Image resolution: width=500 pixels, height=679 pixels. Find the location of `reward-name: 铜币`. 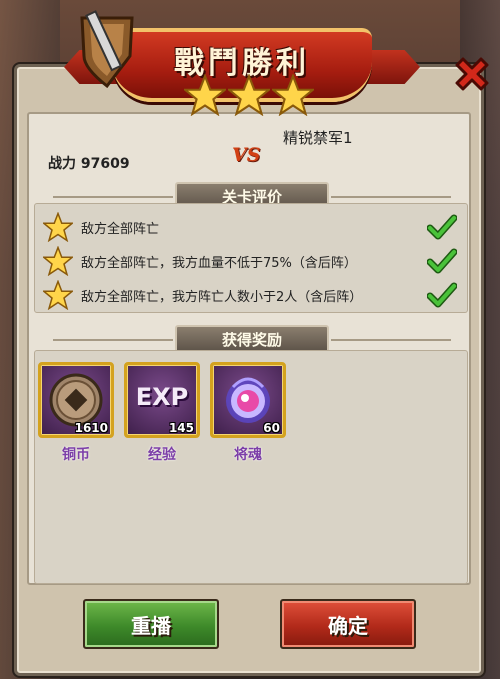

reward-name: 铜币 is located at coordinates (76, 455).